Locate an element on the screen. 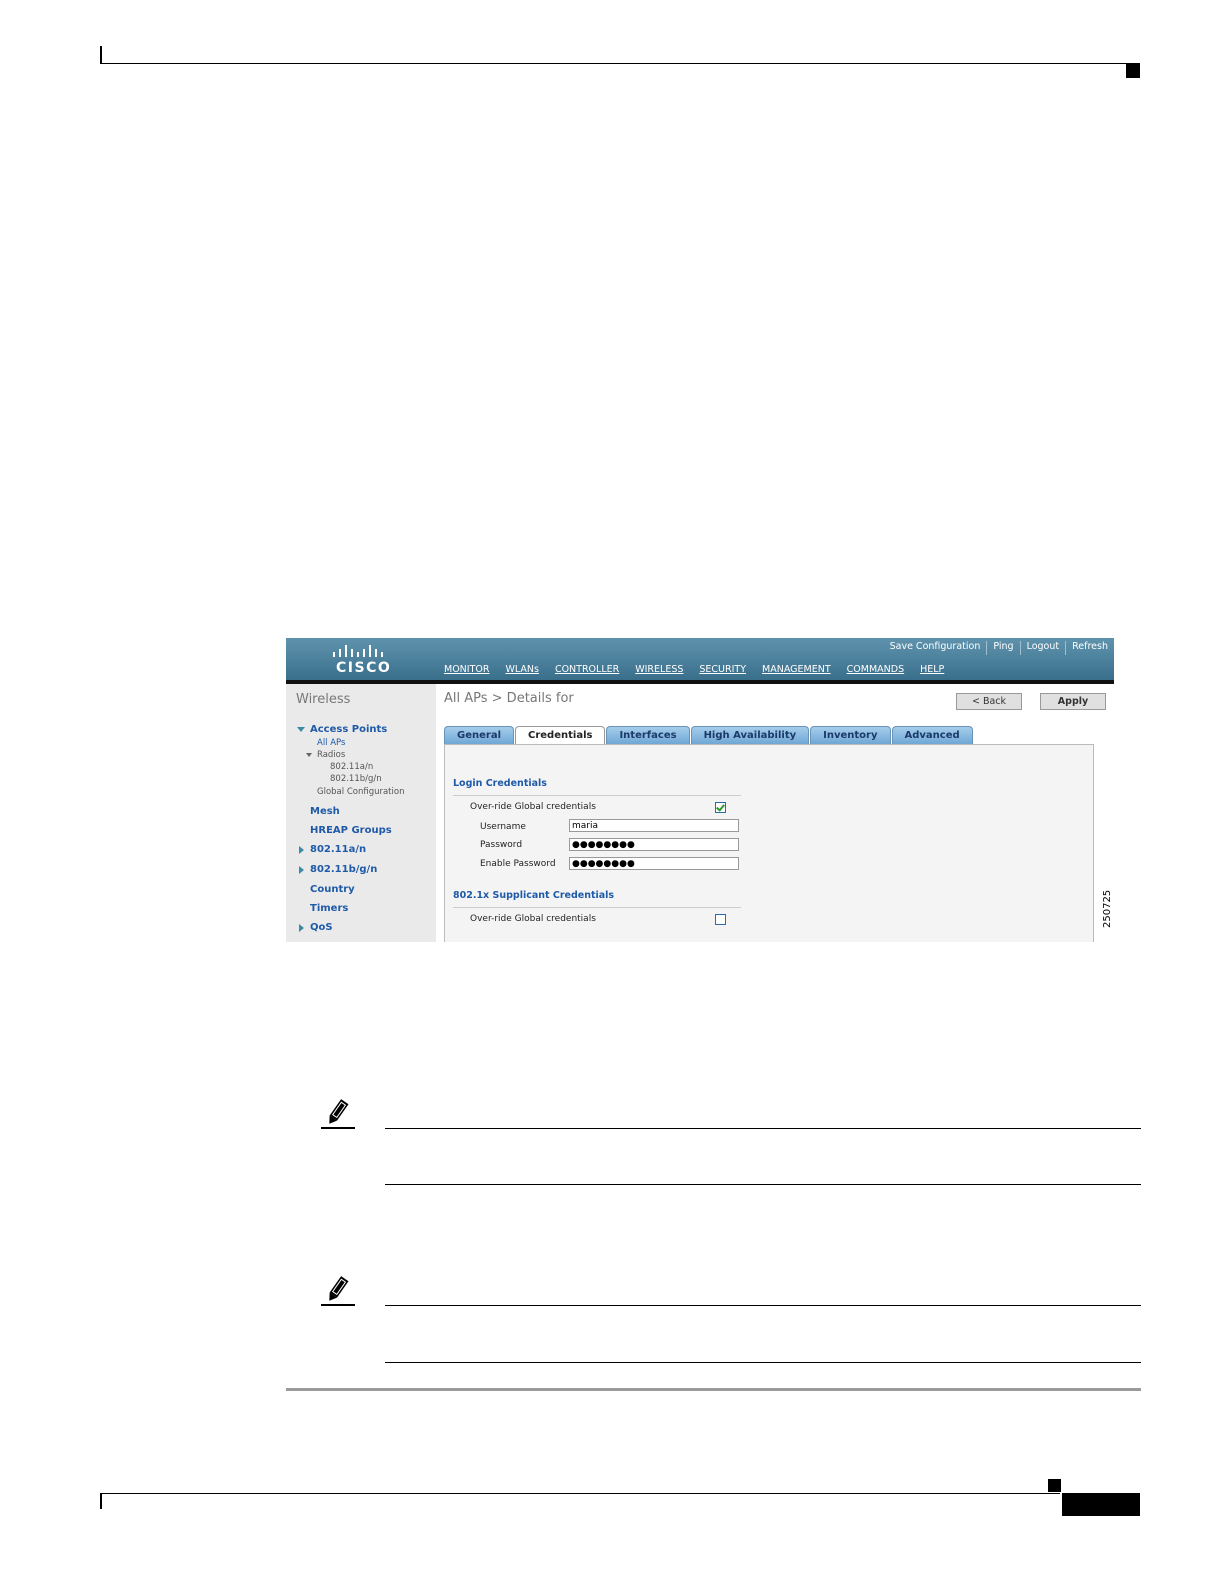 This screenshot has height=1584, width=1224. menu-controller: CONTROLLER is located at coordinates (587, 672).